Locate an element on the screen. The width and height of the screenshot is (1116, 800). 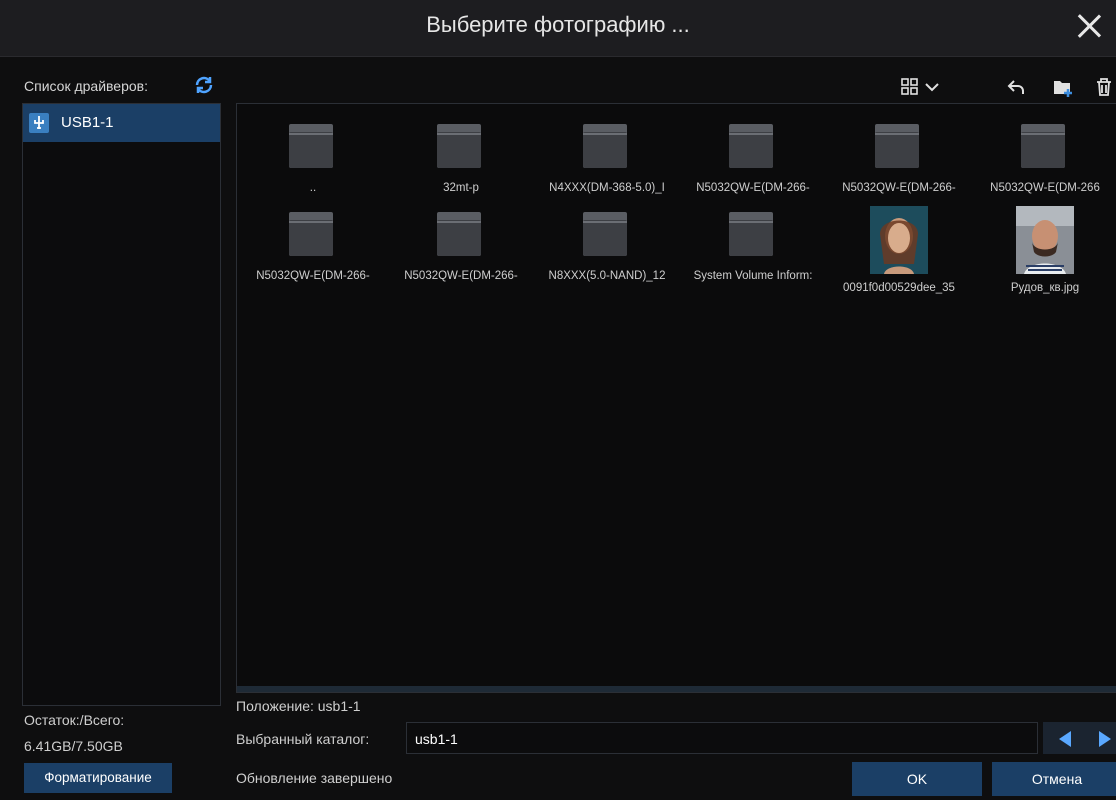
next-arrow-icon is located at coordinates (1105, 739).